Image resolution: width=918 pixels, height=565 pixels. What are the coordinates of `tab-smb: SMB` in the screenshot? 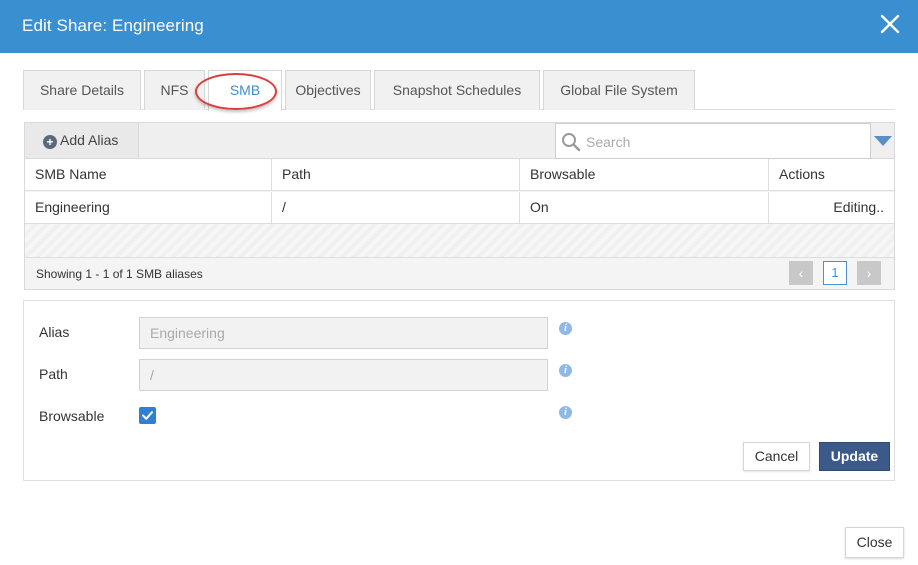 It's located at (245, 90).